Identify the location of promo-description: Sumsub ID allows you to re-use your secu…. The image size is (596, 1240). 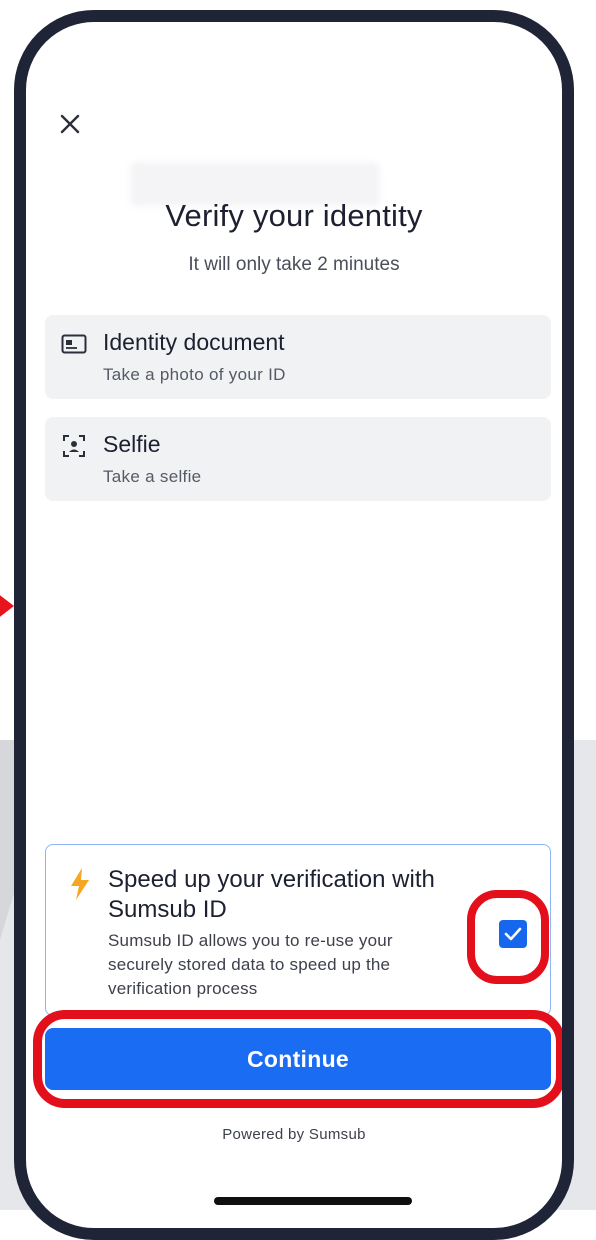
(250, 964).